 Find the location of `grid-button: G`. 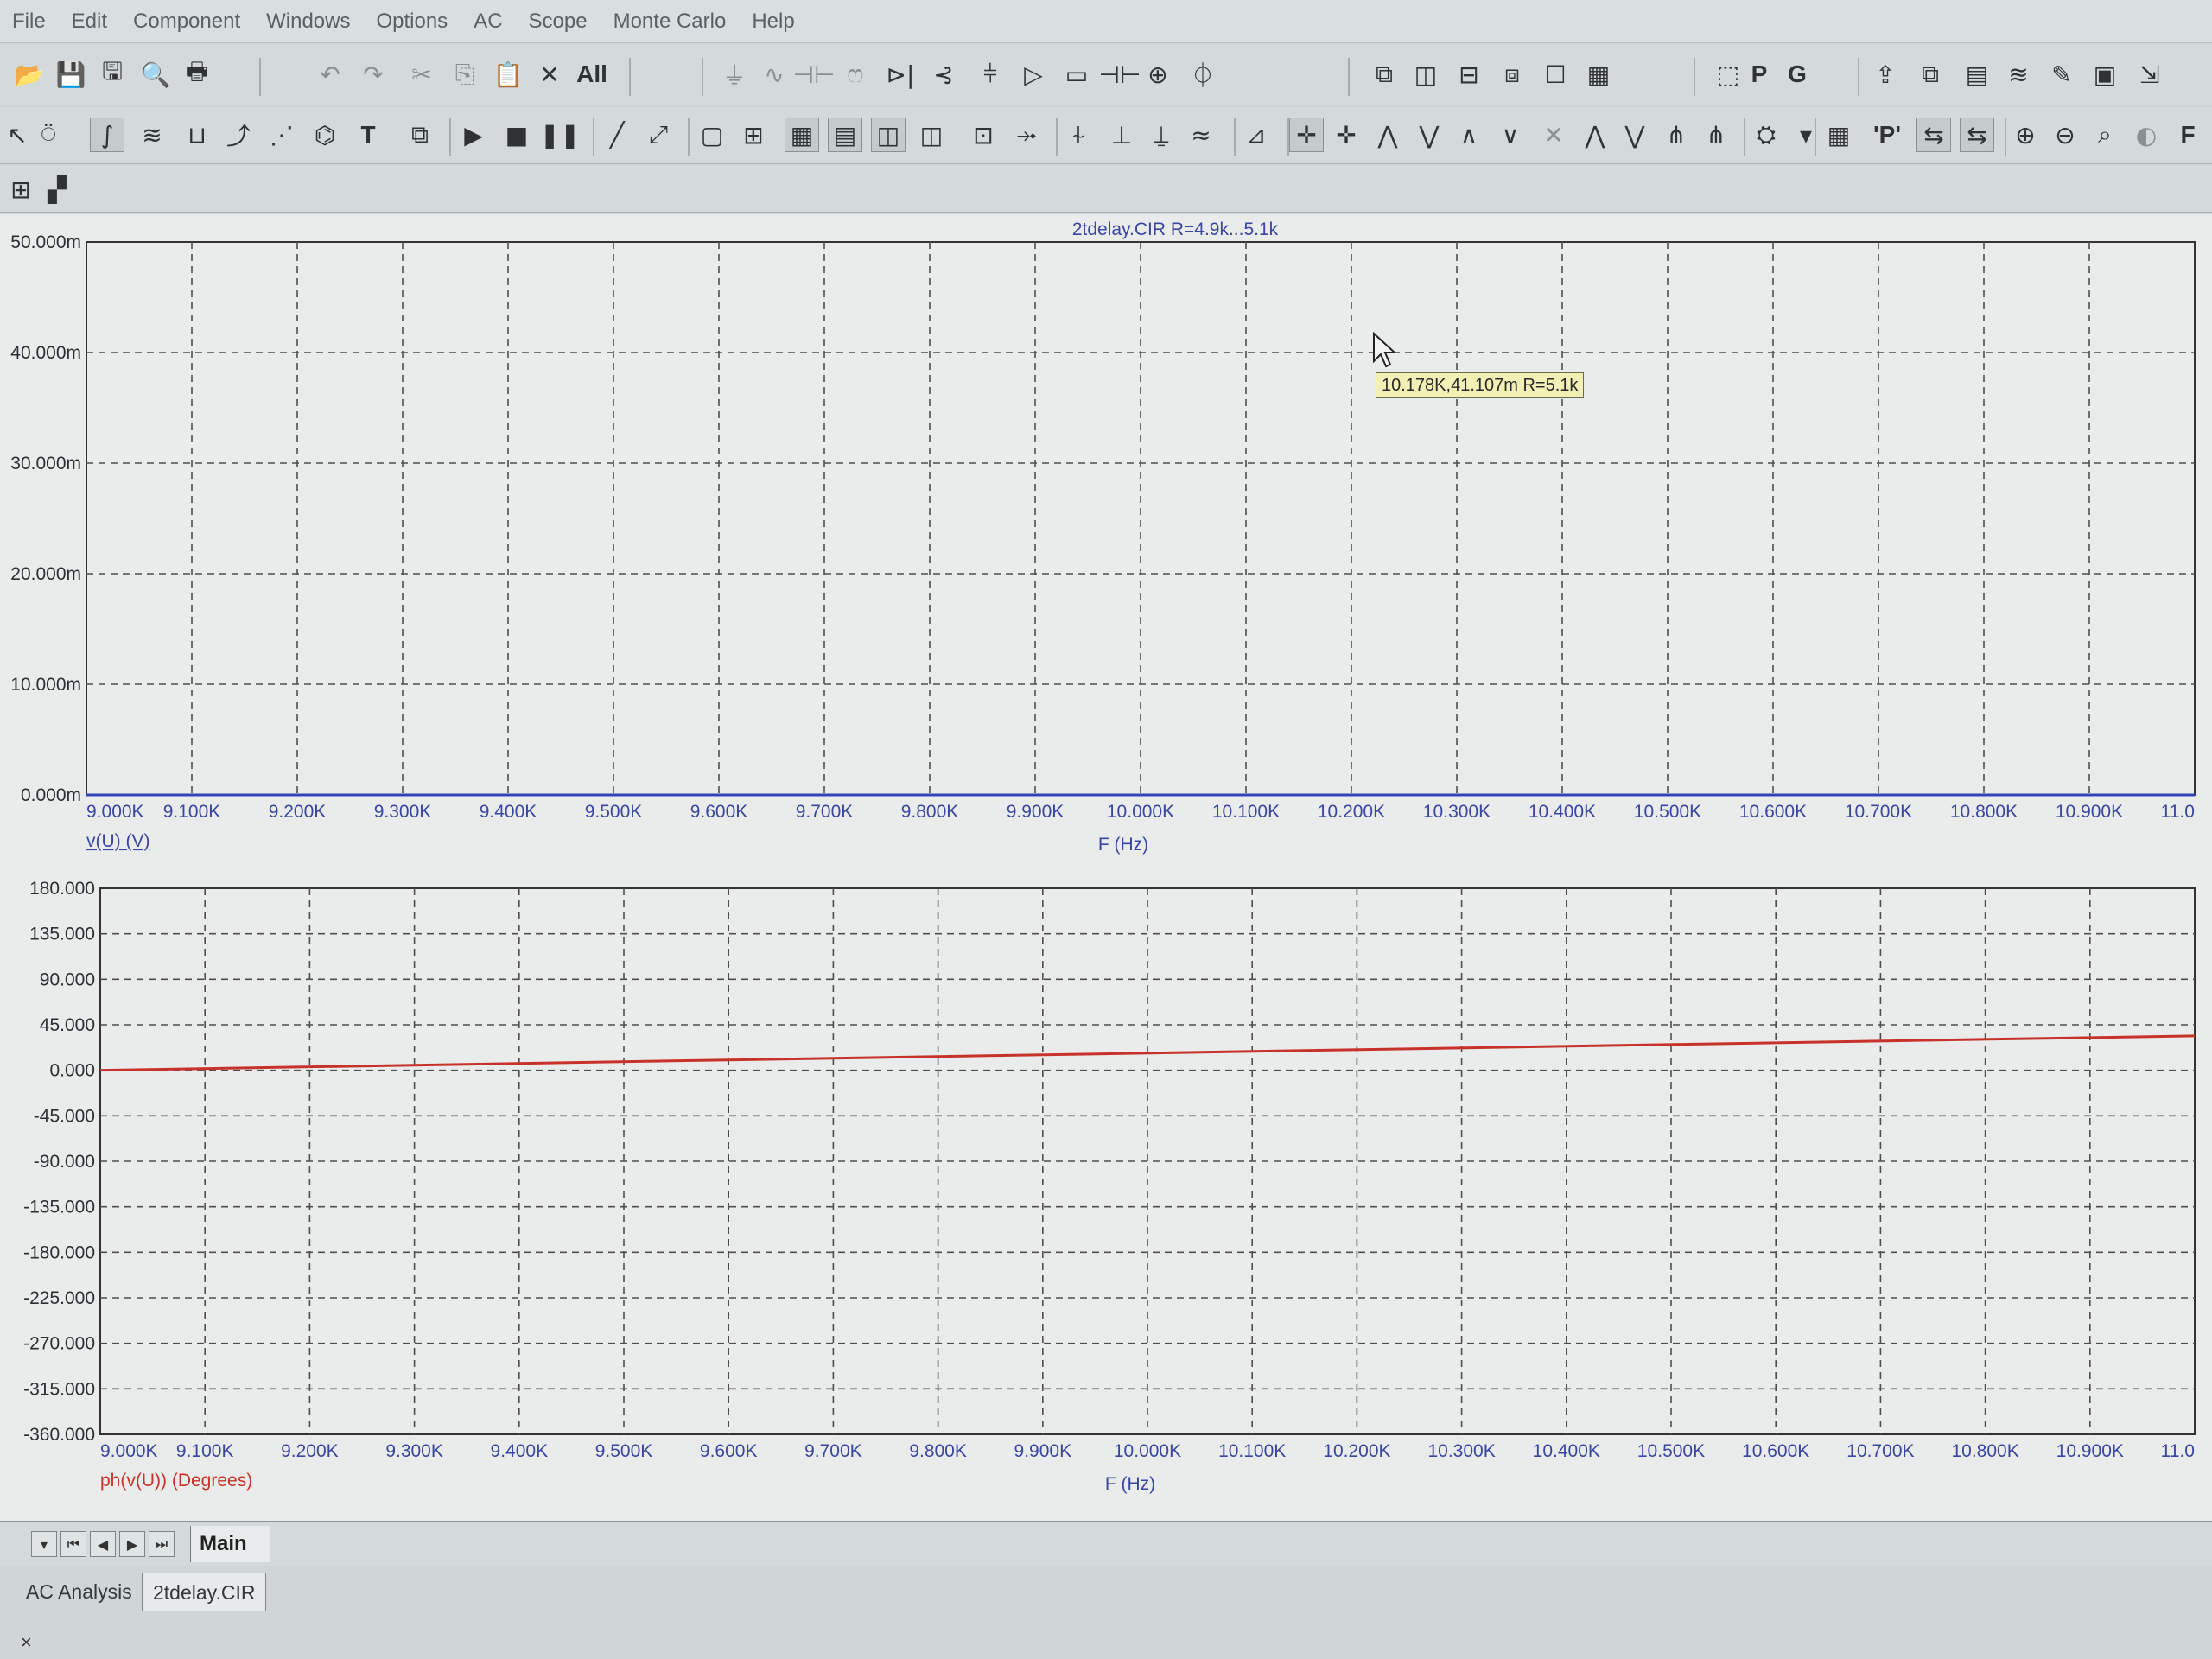

grid-button: G is located at coordinates (1797, 74).